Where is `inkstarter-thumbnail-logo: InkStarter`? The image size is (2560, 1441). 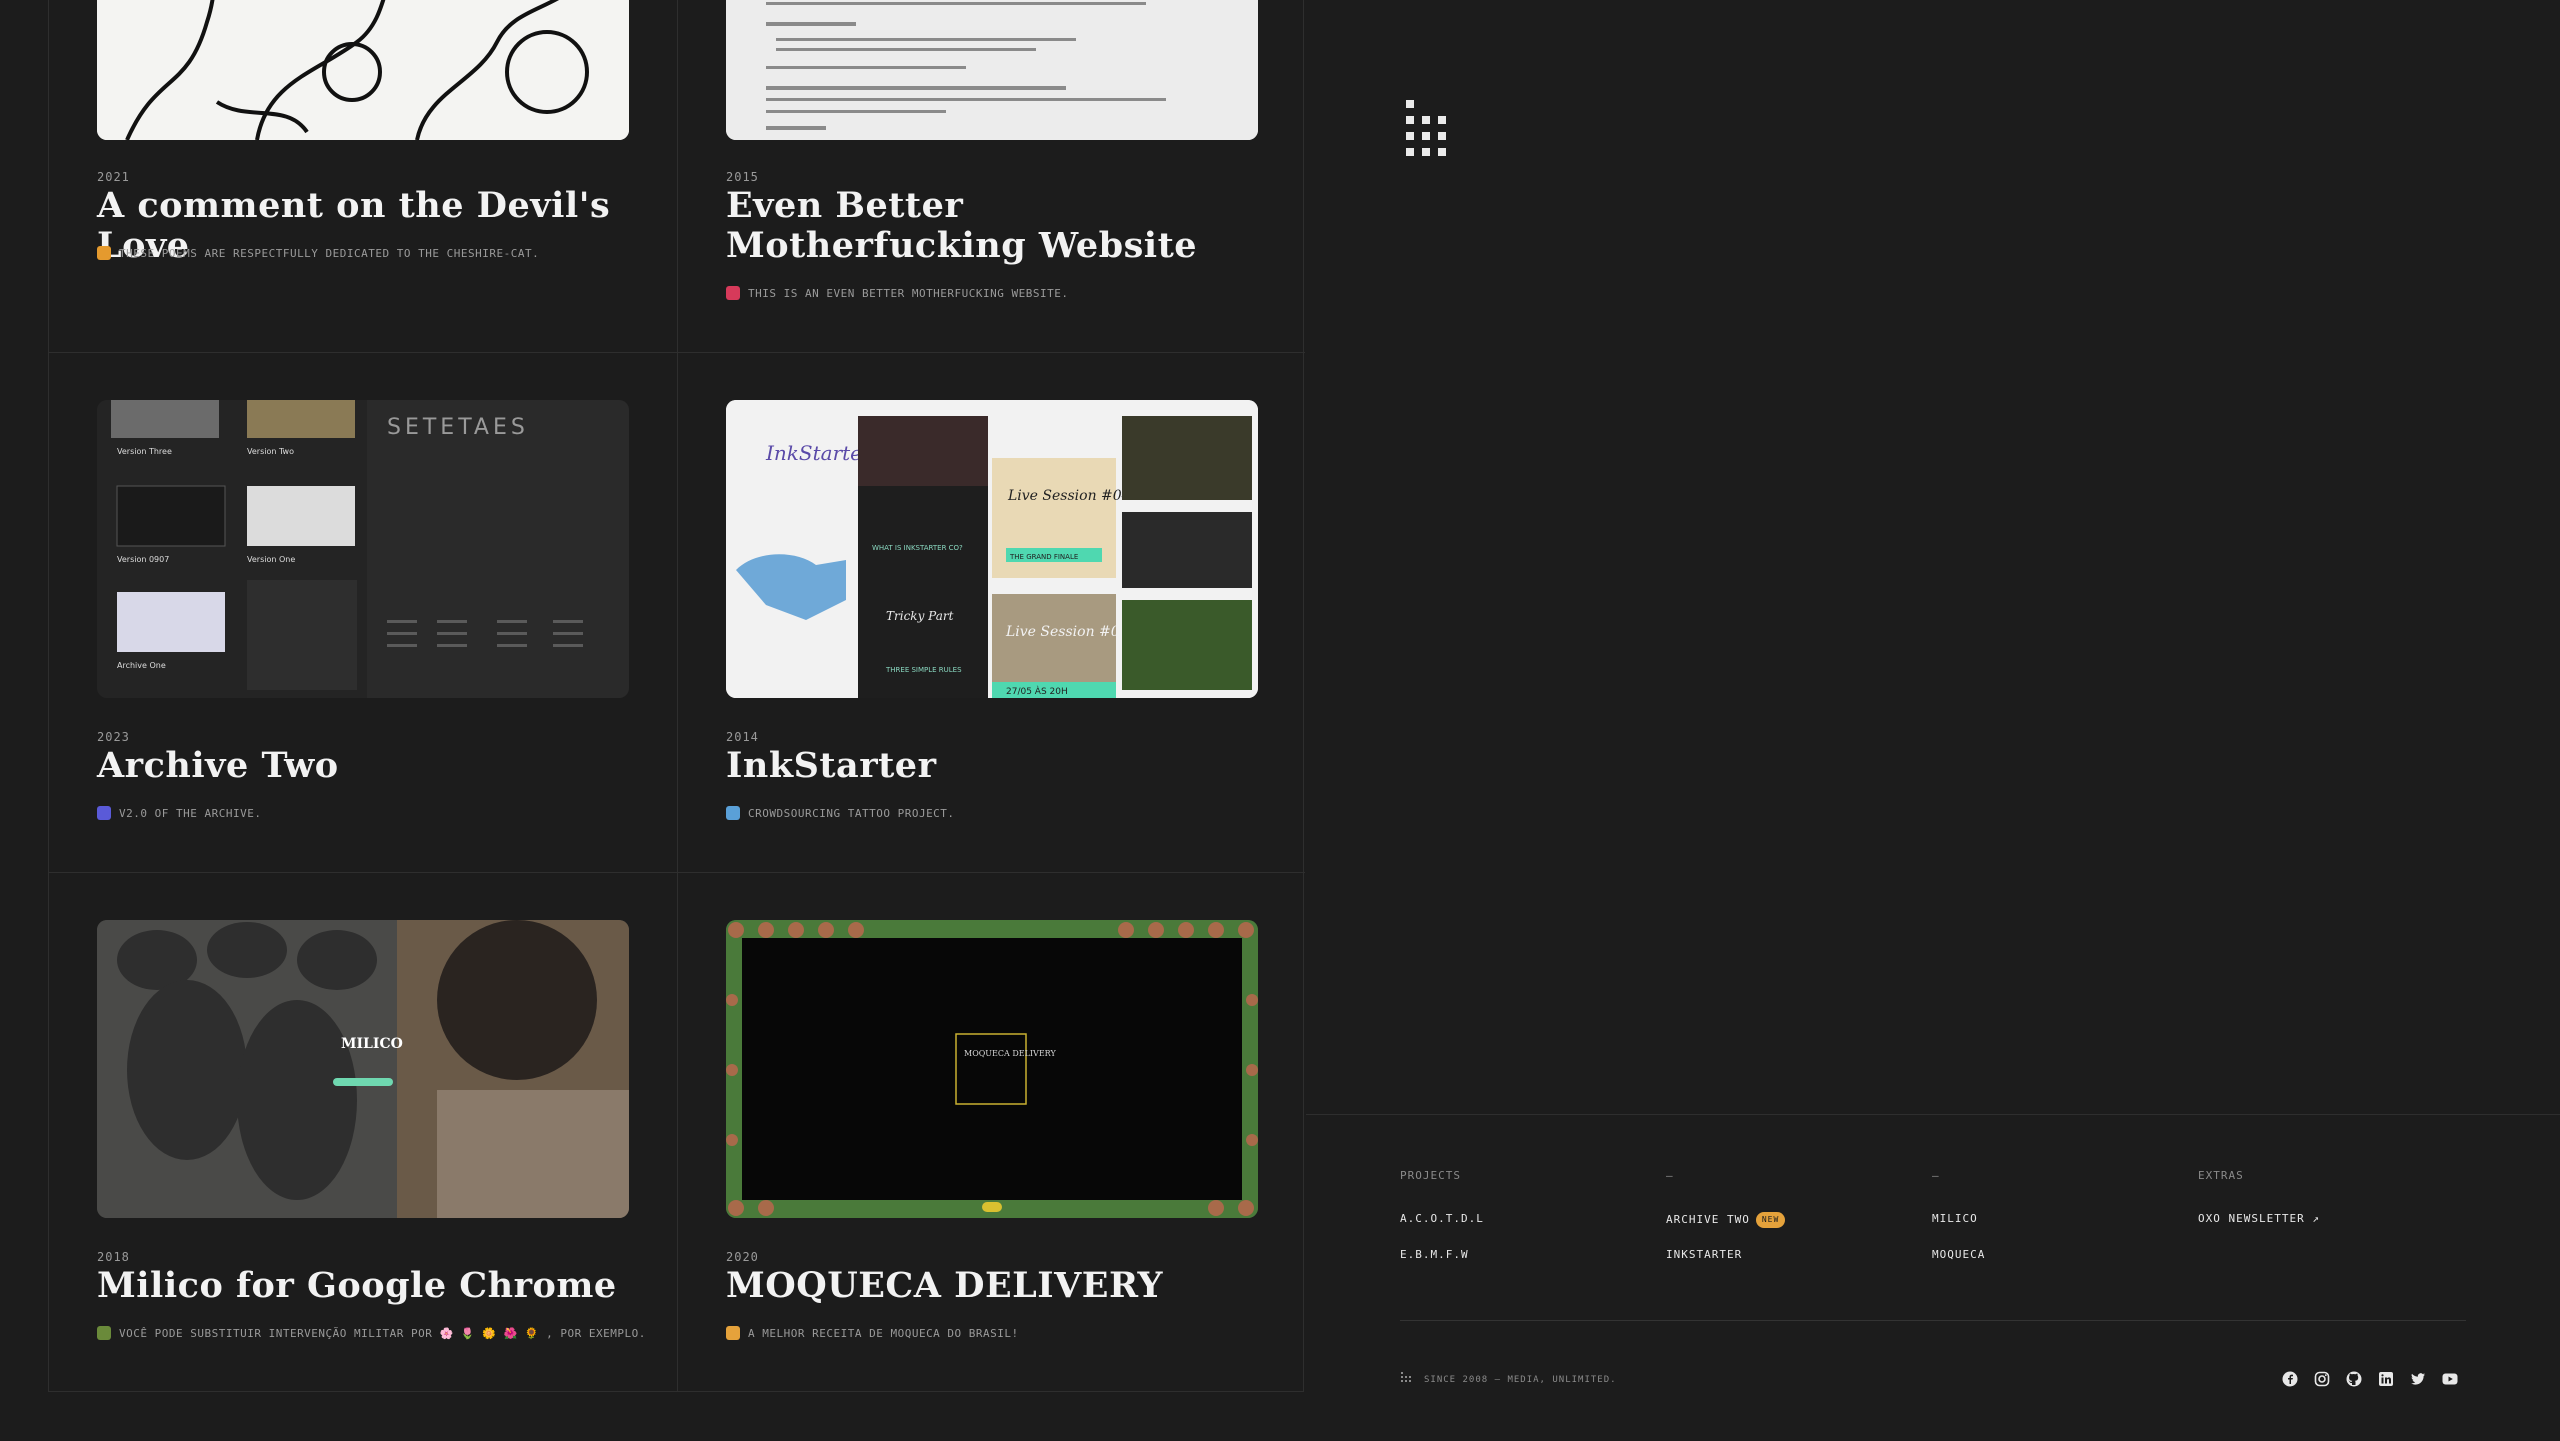
inkstarter-thumbnail-logo: InkStarter is located at coordinates (819, 453).